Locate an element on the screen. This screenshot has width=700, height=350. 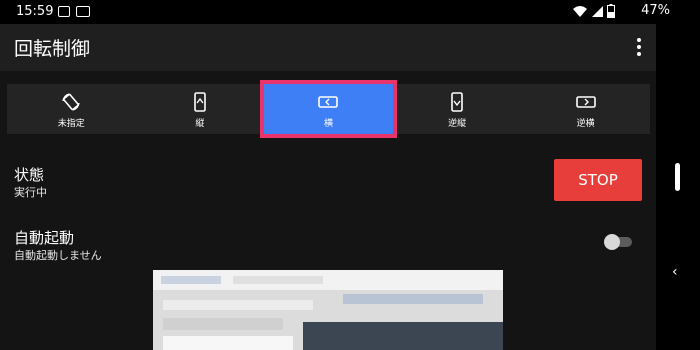
mode-label: 横 is located at coordinates (328, 124).